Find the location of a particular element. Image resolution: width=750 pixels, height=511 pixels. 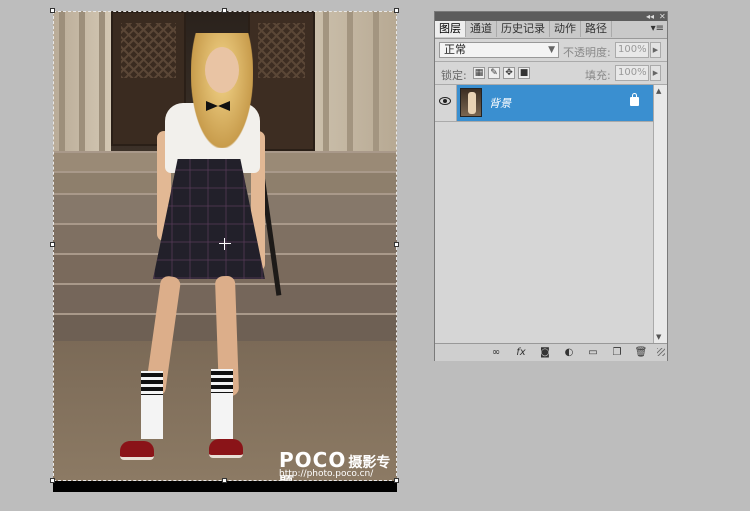

blend-mode-select: 正常 ▼ is located at coordinates (499, 50).